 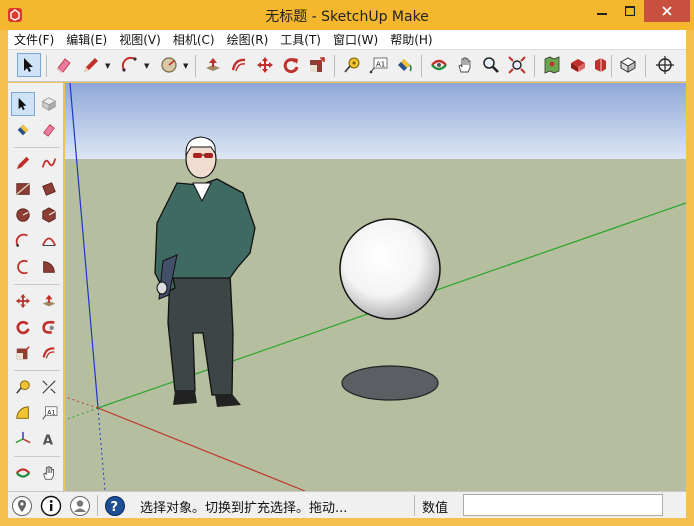 I want to click on left-tape-measure-button, so click(x=23, y=387).